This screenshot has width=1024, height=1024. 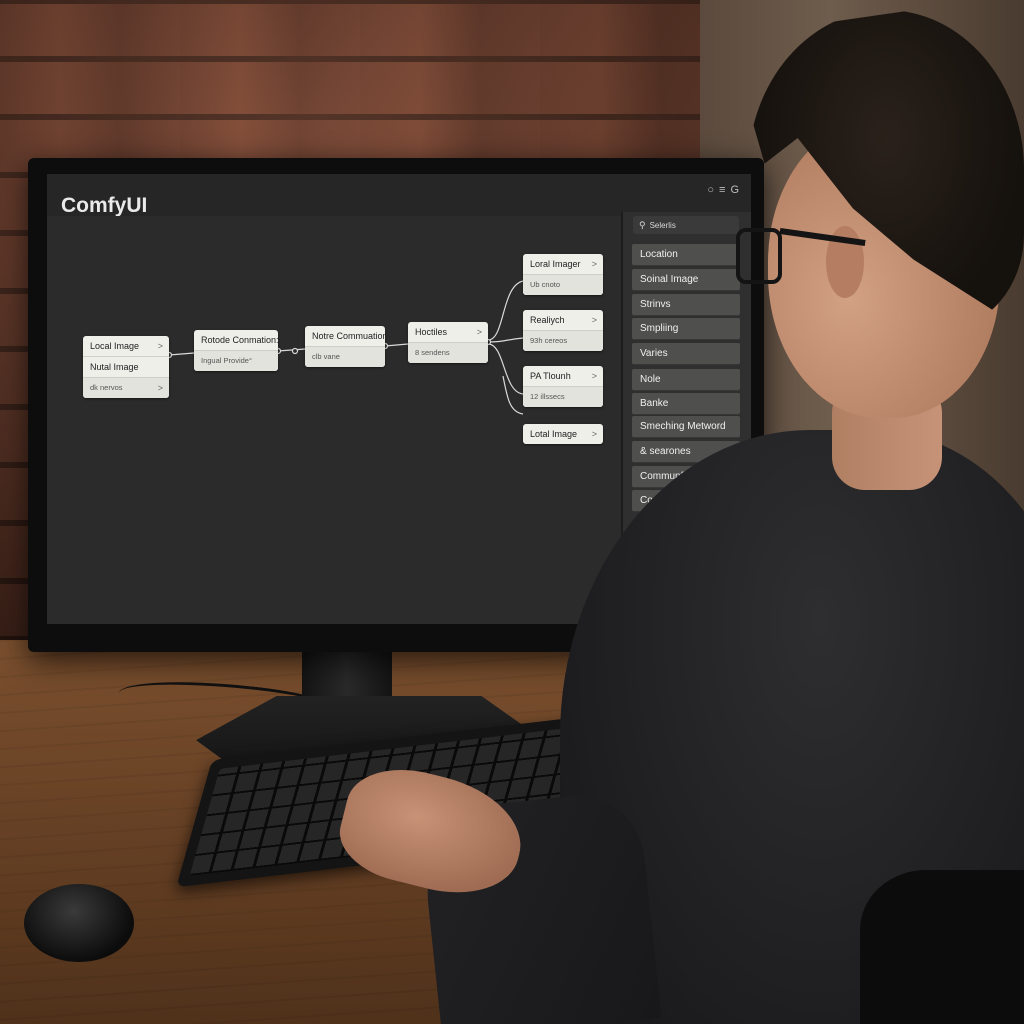 I want to click on node-row: PA Tlounh >, so click(x=563, y=376).